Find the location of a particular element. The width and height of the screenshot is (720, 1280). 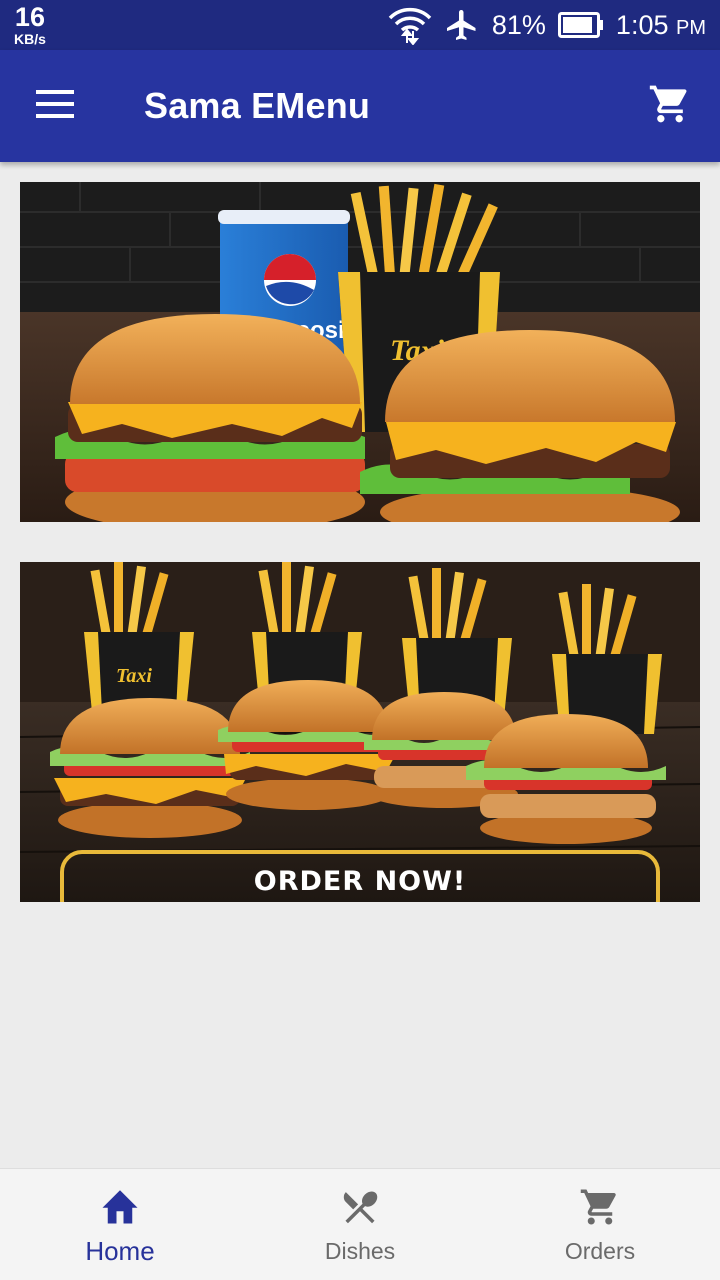

status-icons: 81% 1:05 PM is located at coordinates (547, 25).